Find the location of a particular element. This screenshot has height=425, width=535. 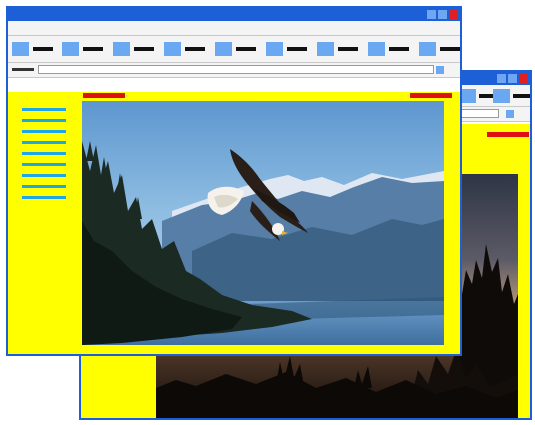

menu-bar is located at coordinates (234, 28).